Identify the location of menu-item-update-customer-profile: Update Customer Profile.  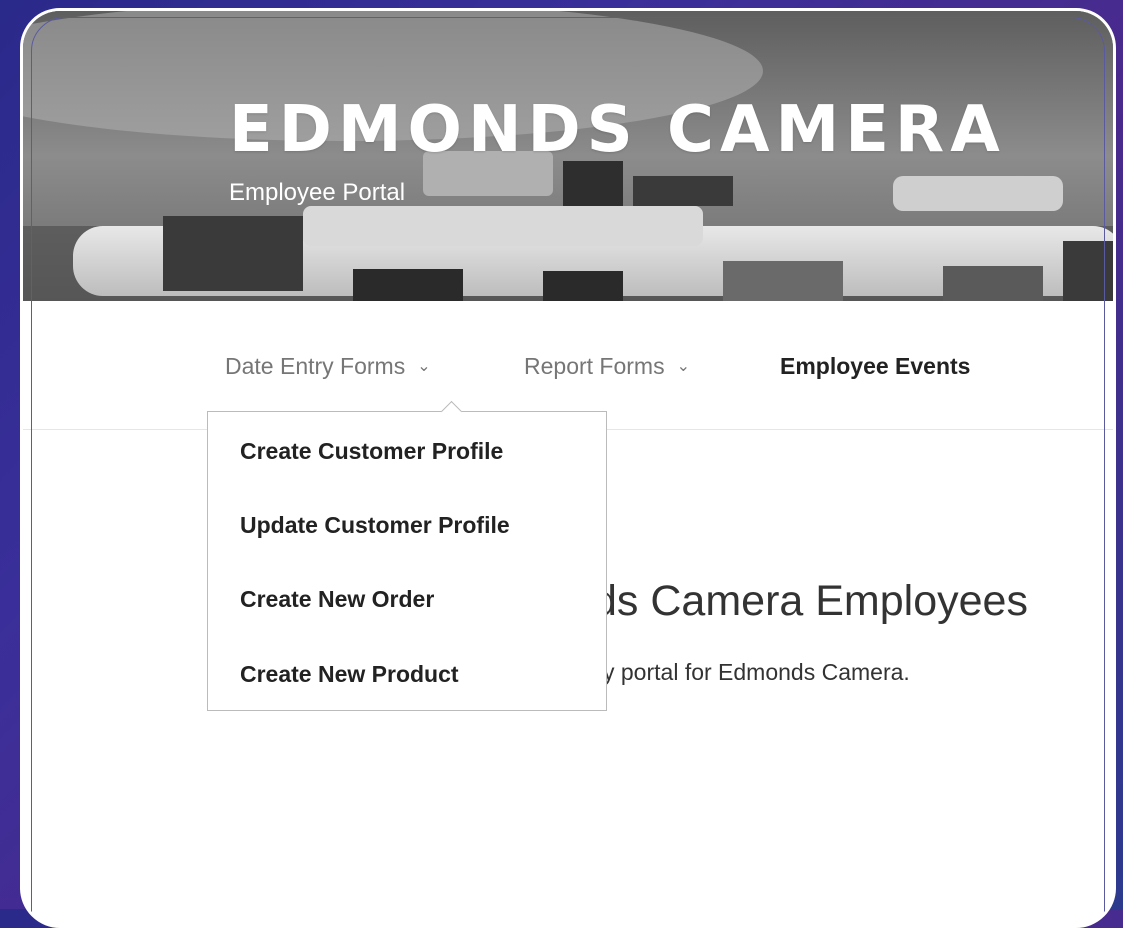
(375, 525).